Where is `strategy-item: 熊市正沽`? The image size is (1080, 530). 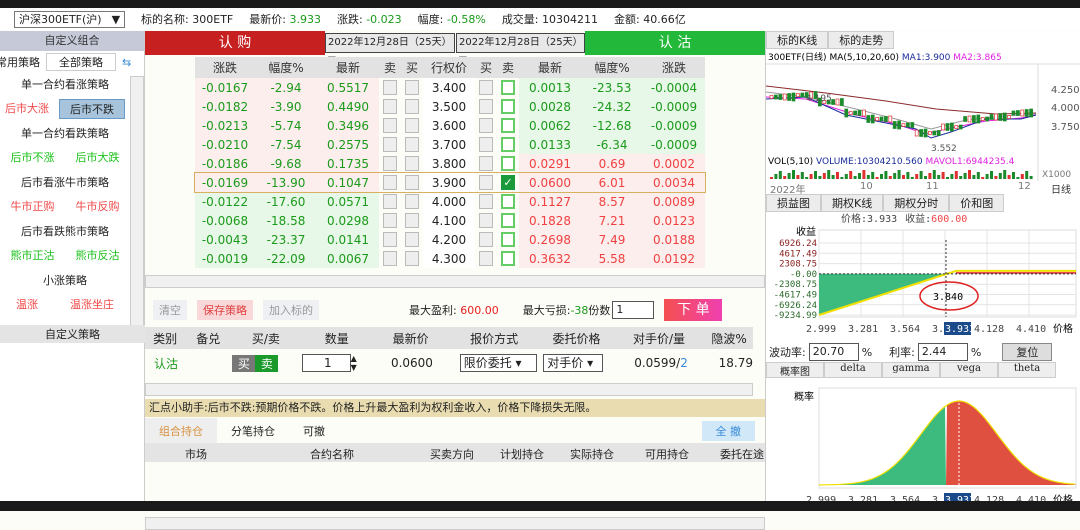 strategy-item: 熊市正沽 is located at coordinates (33, 256).